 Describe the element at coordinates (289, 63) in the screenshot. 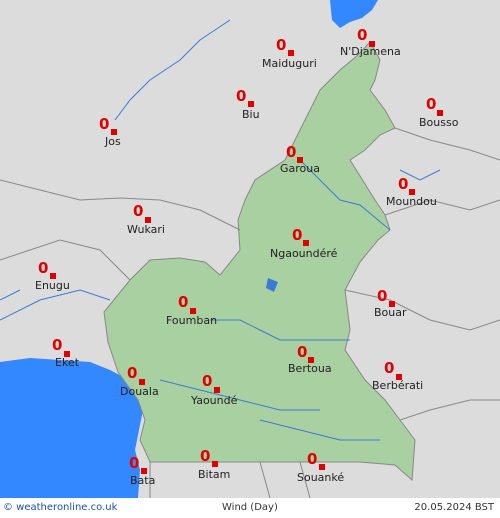

I see `city-label: Maiduguri` at that location.